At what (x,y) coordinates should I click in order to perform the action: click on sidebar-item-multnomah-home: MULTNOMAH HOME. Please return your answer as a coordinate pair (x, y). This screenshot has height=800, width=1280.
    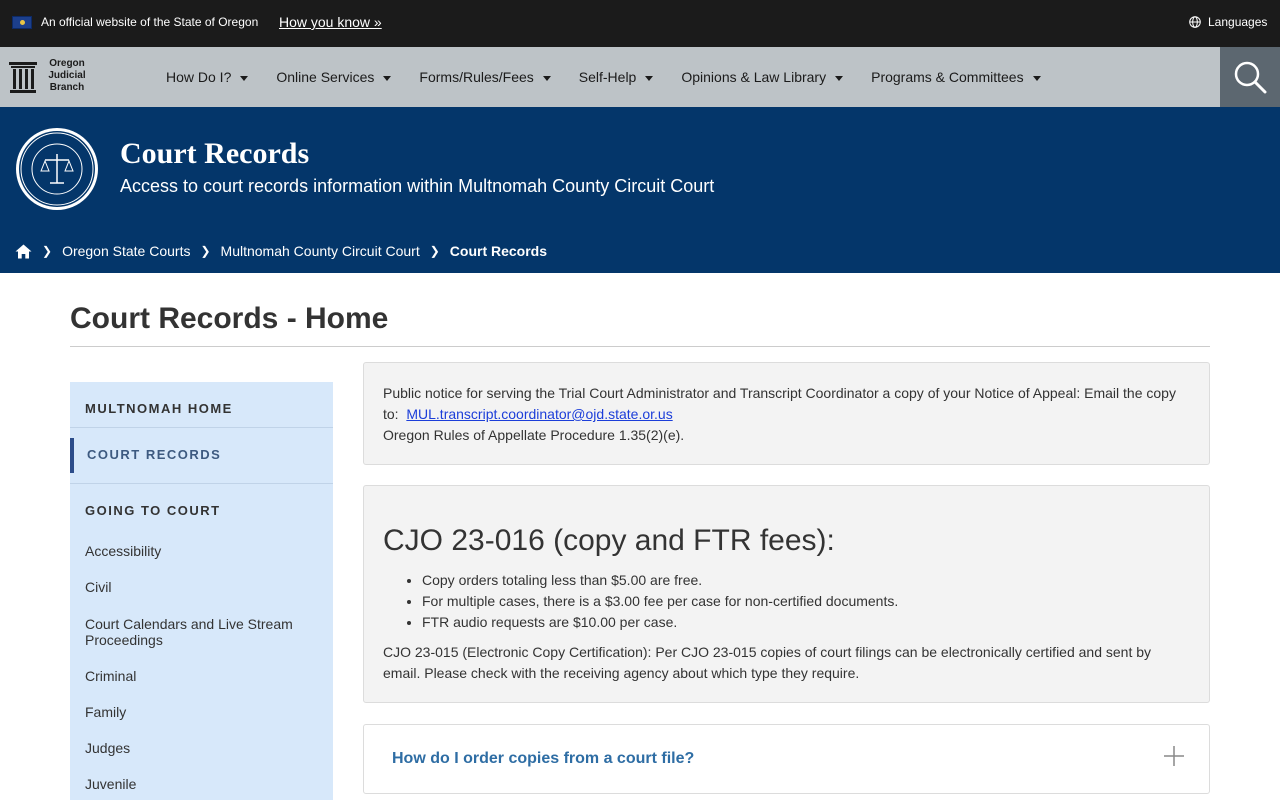
    Looking at the image, I should click on (159, 408).